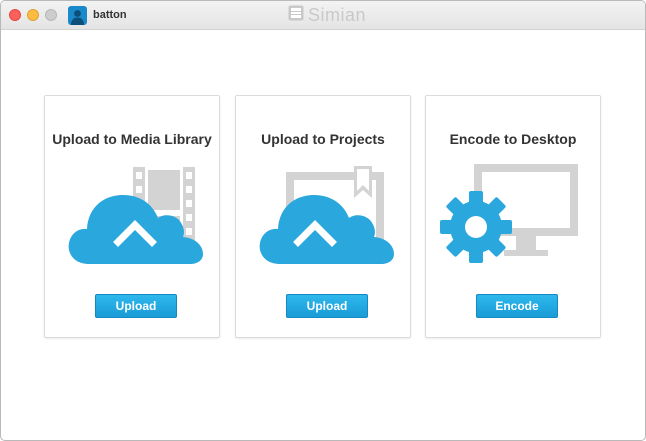 The image size is (646, 441). I want to click on cloud-upload-film-icon, so click(133, 219).